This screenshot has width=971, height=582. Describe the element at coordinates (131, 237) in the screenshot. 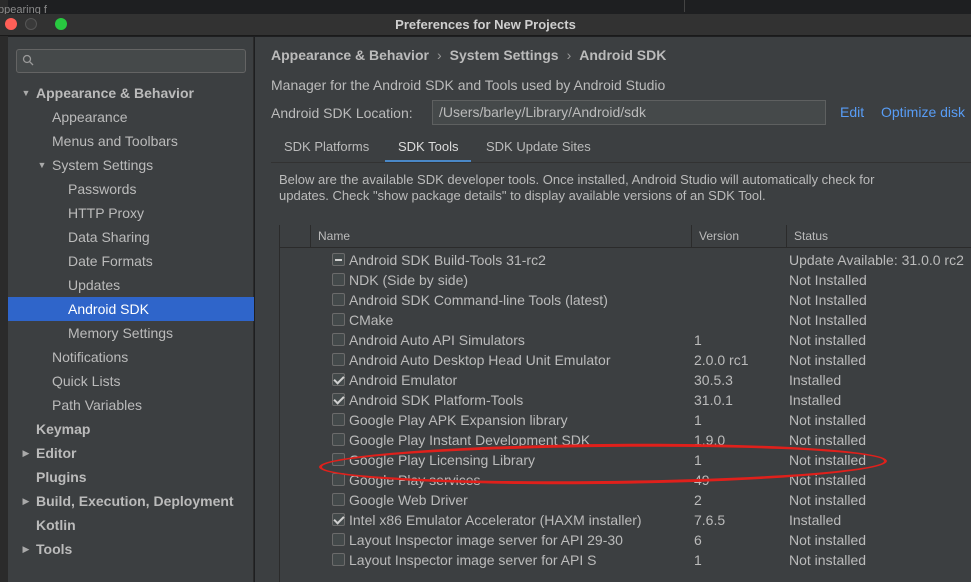

I see `sidebar-item: Data Sharing` at that location.